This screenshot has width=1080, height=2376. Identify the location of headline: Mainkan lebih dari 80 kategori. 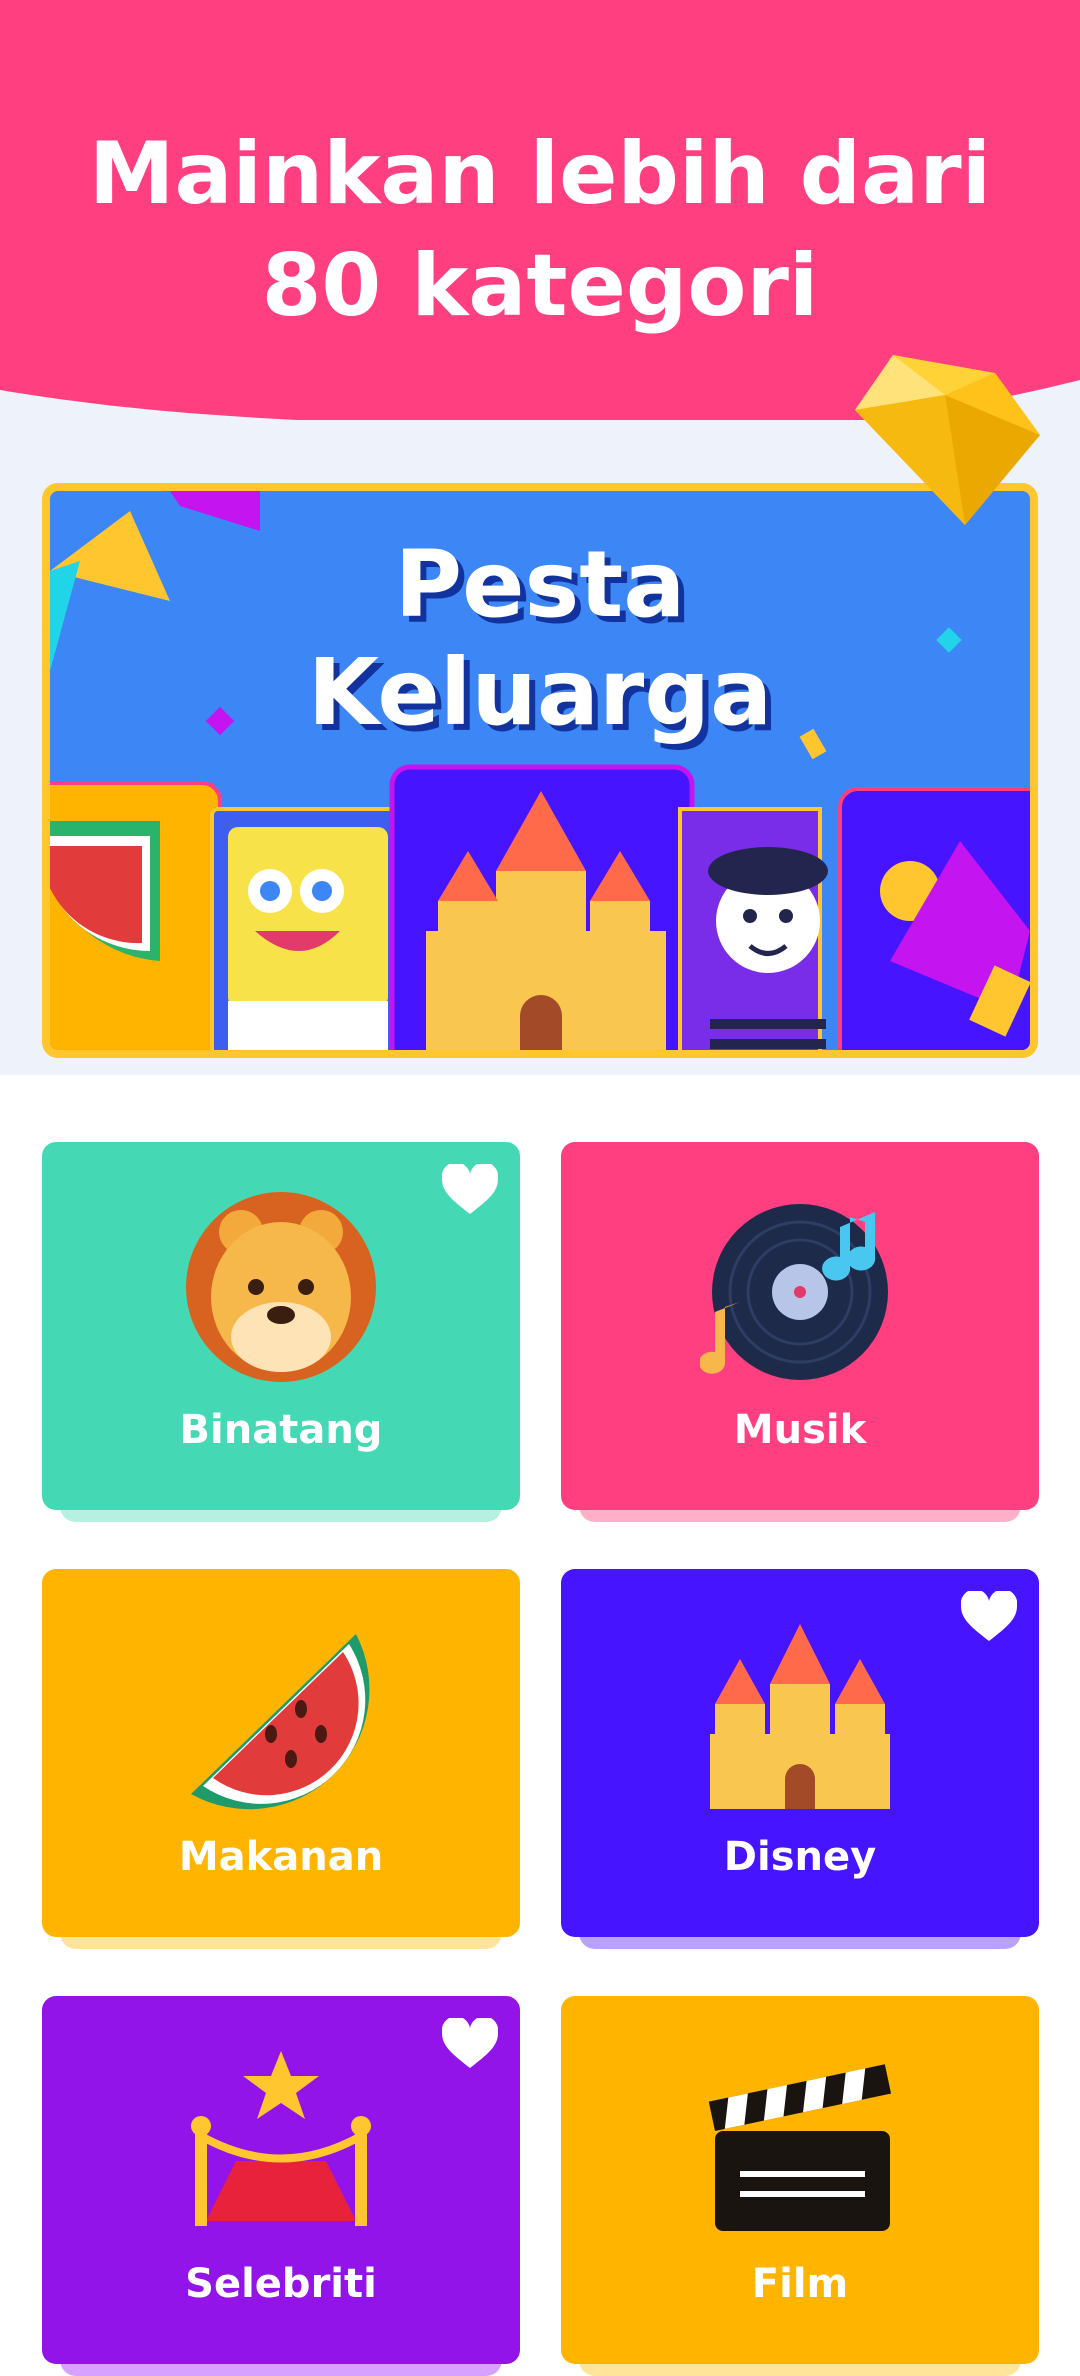
(540, 230).